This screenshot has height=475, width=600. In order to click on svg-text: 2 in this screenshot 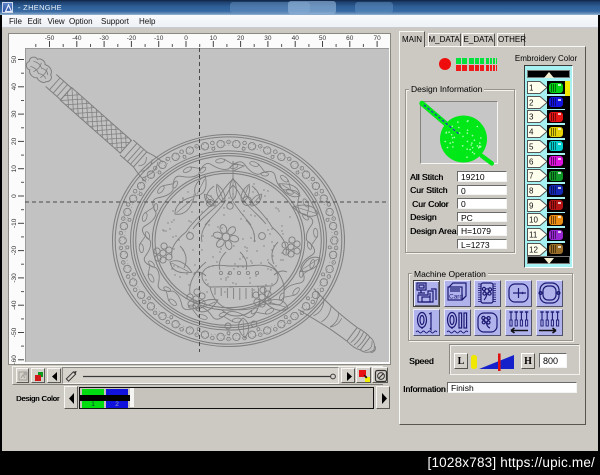, I will do `click(531, 102)`.